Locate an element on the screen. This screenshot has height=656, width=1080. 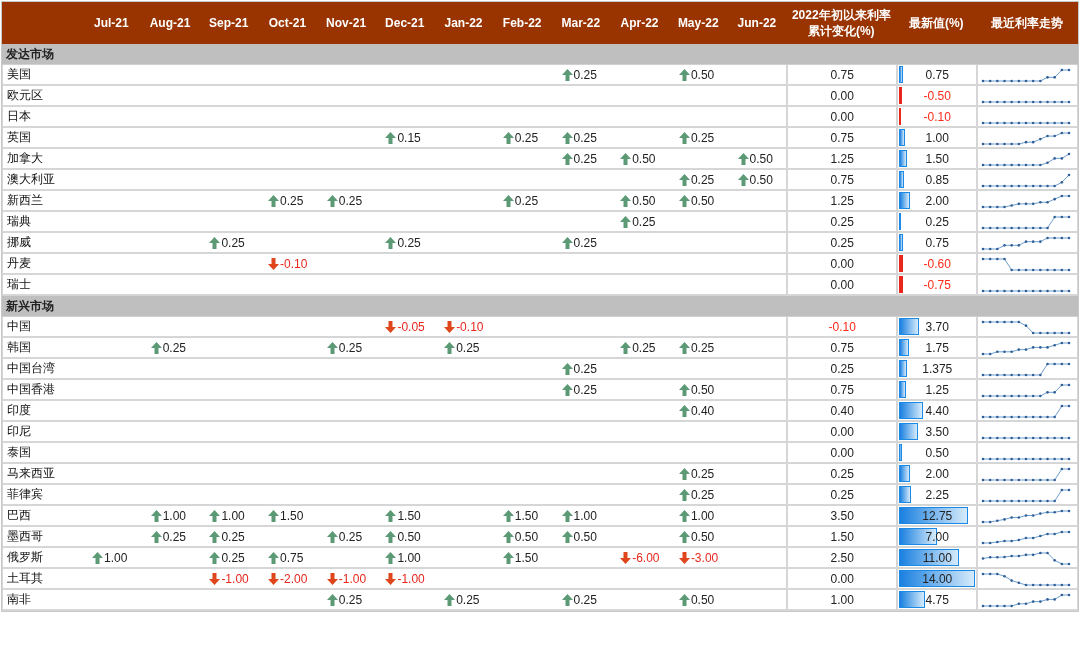
country-name: 美国 is located at coordinates (42, 74).